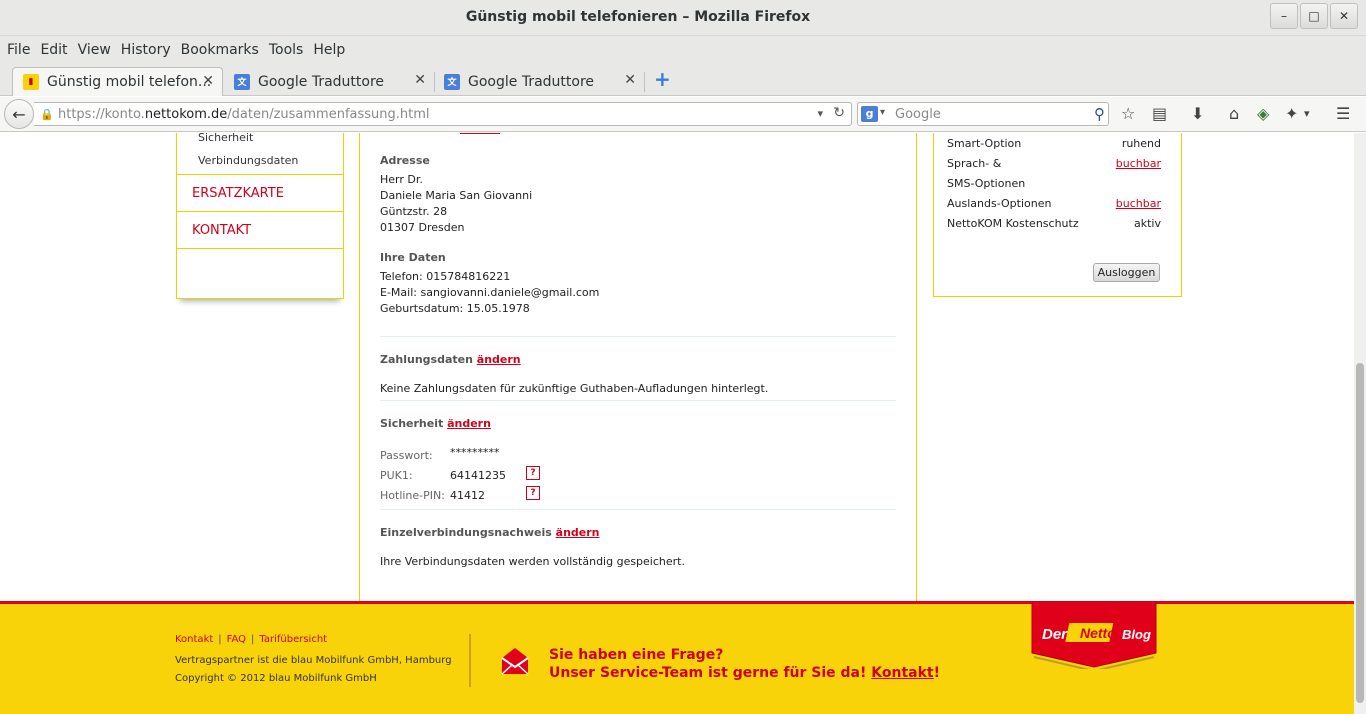 The height and width of the screenshot is (714, 1366). What do you see at coordinates (31, 82) in the screenshot?
I see `nettokom-favicon-icon: ▮` at bounding box center [31, 82].